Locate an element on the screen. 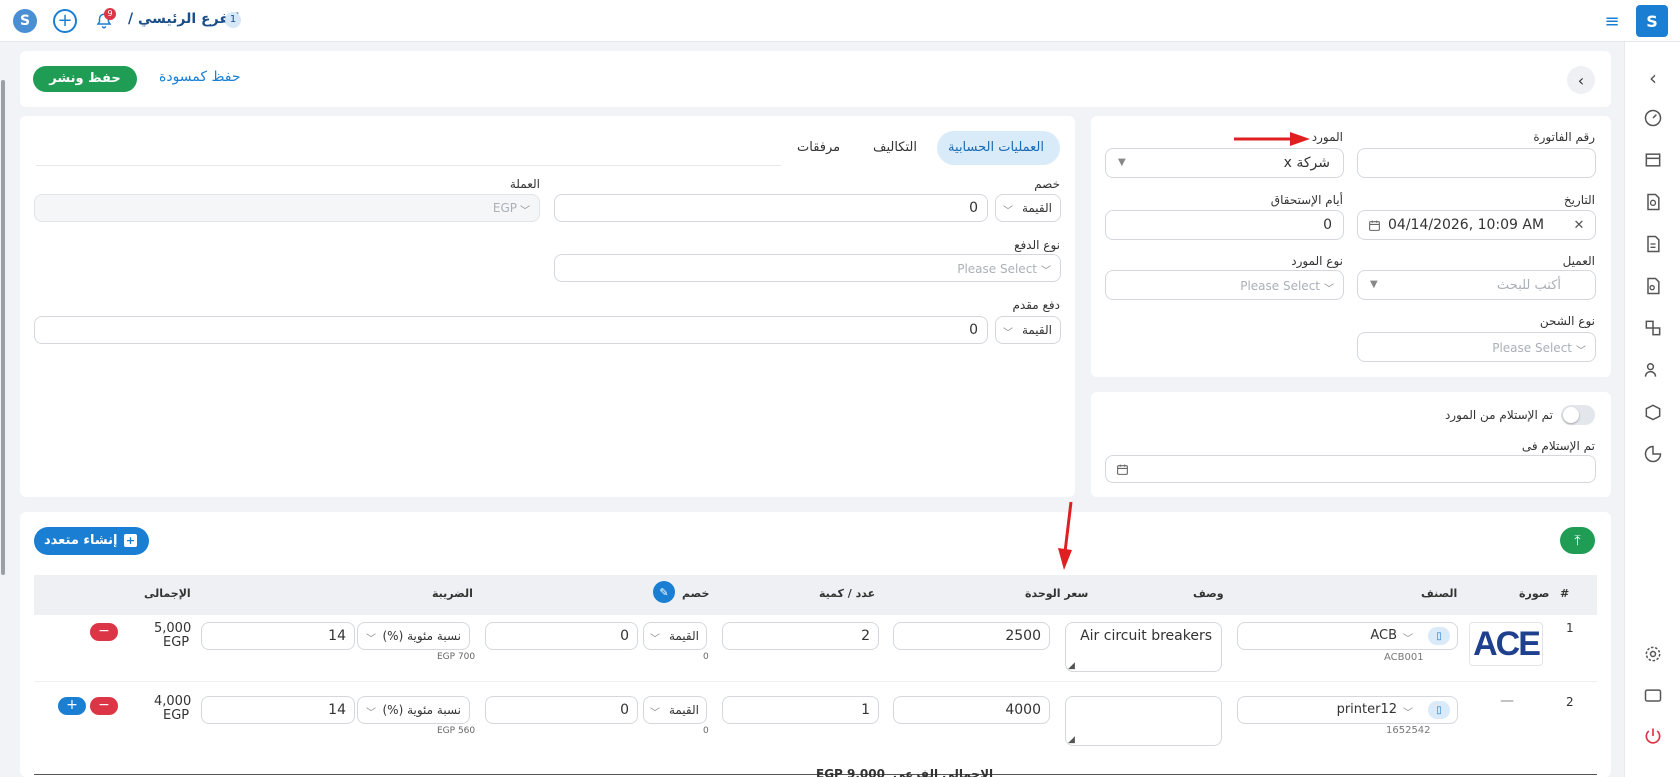  shipping-type-select: Please Select ﹀ is located at coordinates (1476, 347).